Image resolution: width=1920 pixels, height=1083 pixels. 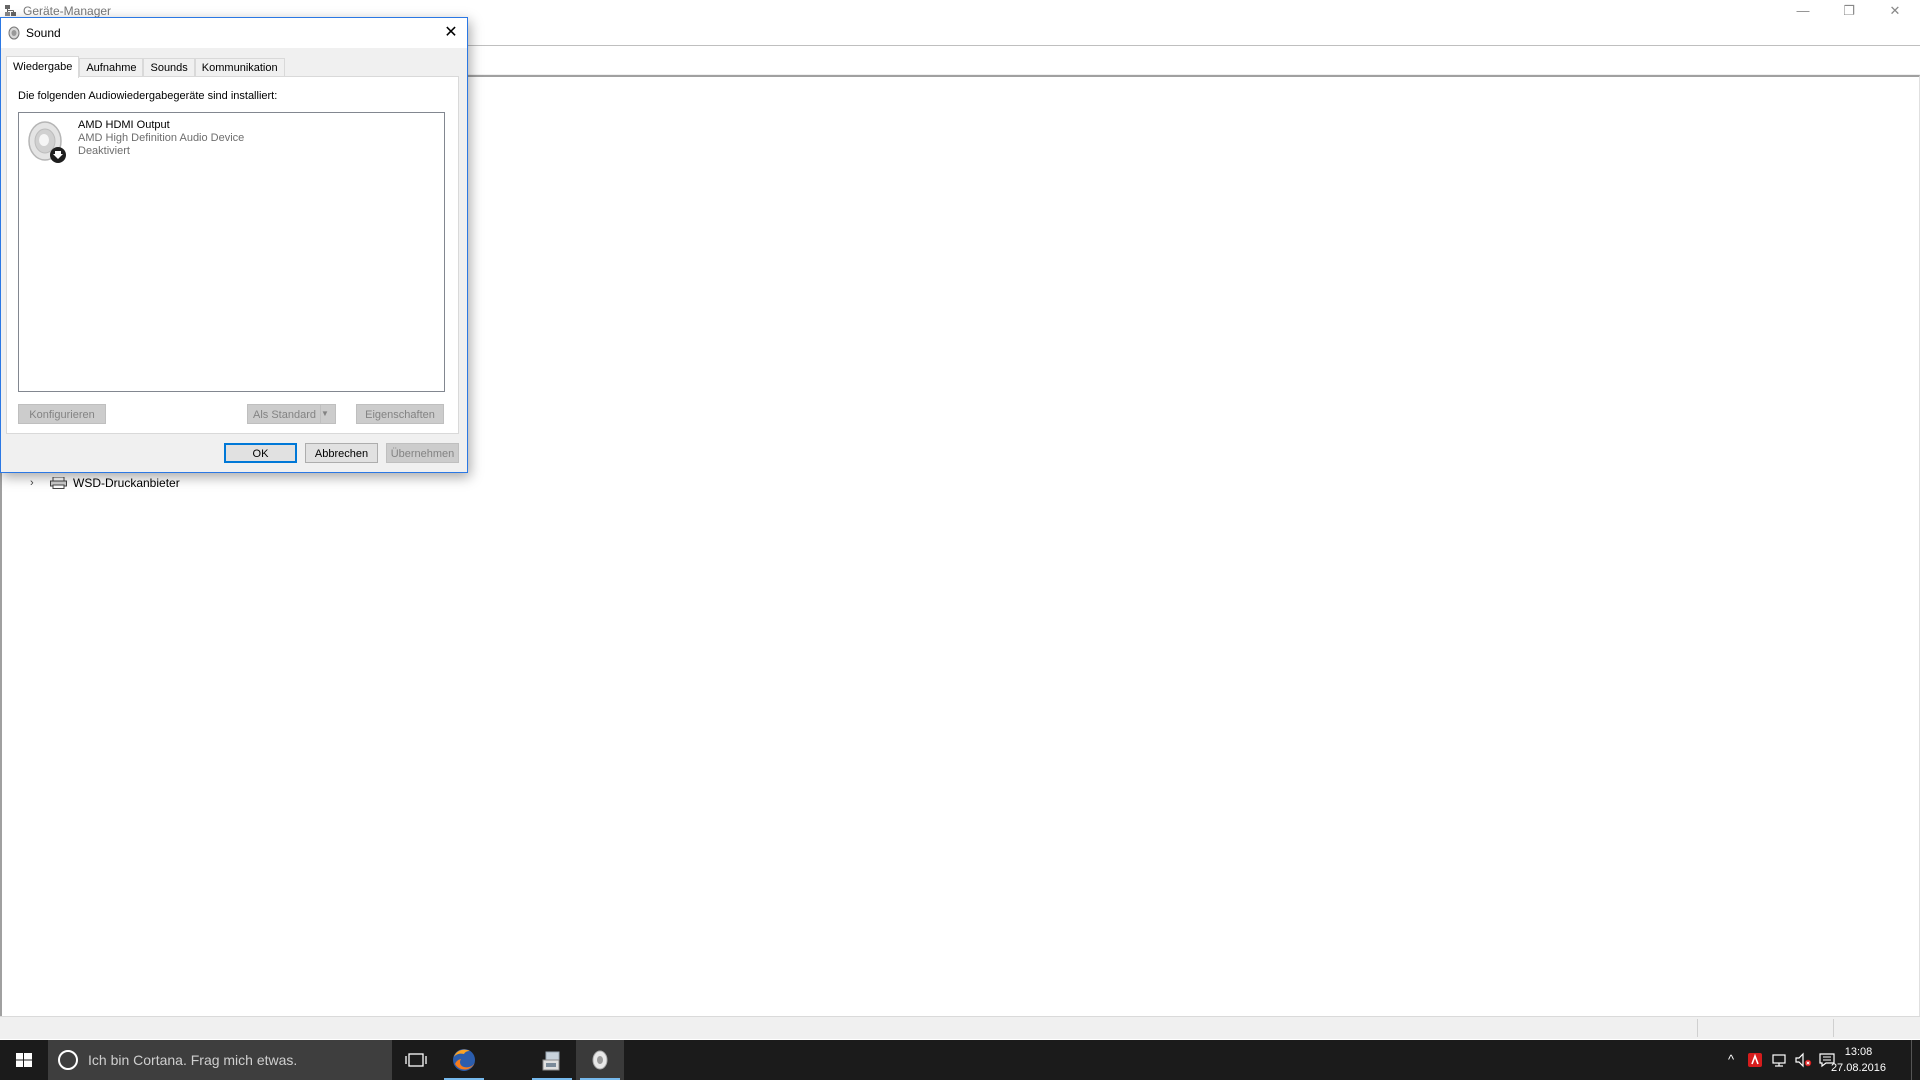 What do you see at coordinates (67, 11) in the screenshot?
I see `device-manager-title: Geräte-Manager` at bounding box center [67, 11].